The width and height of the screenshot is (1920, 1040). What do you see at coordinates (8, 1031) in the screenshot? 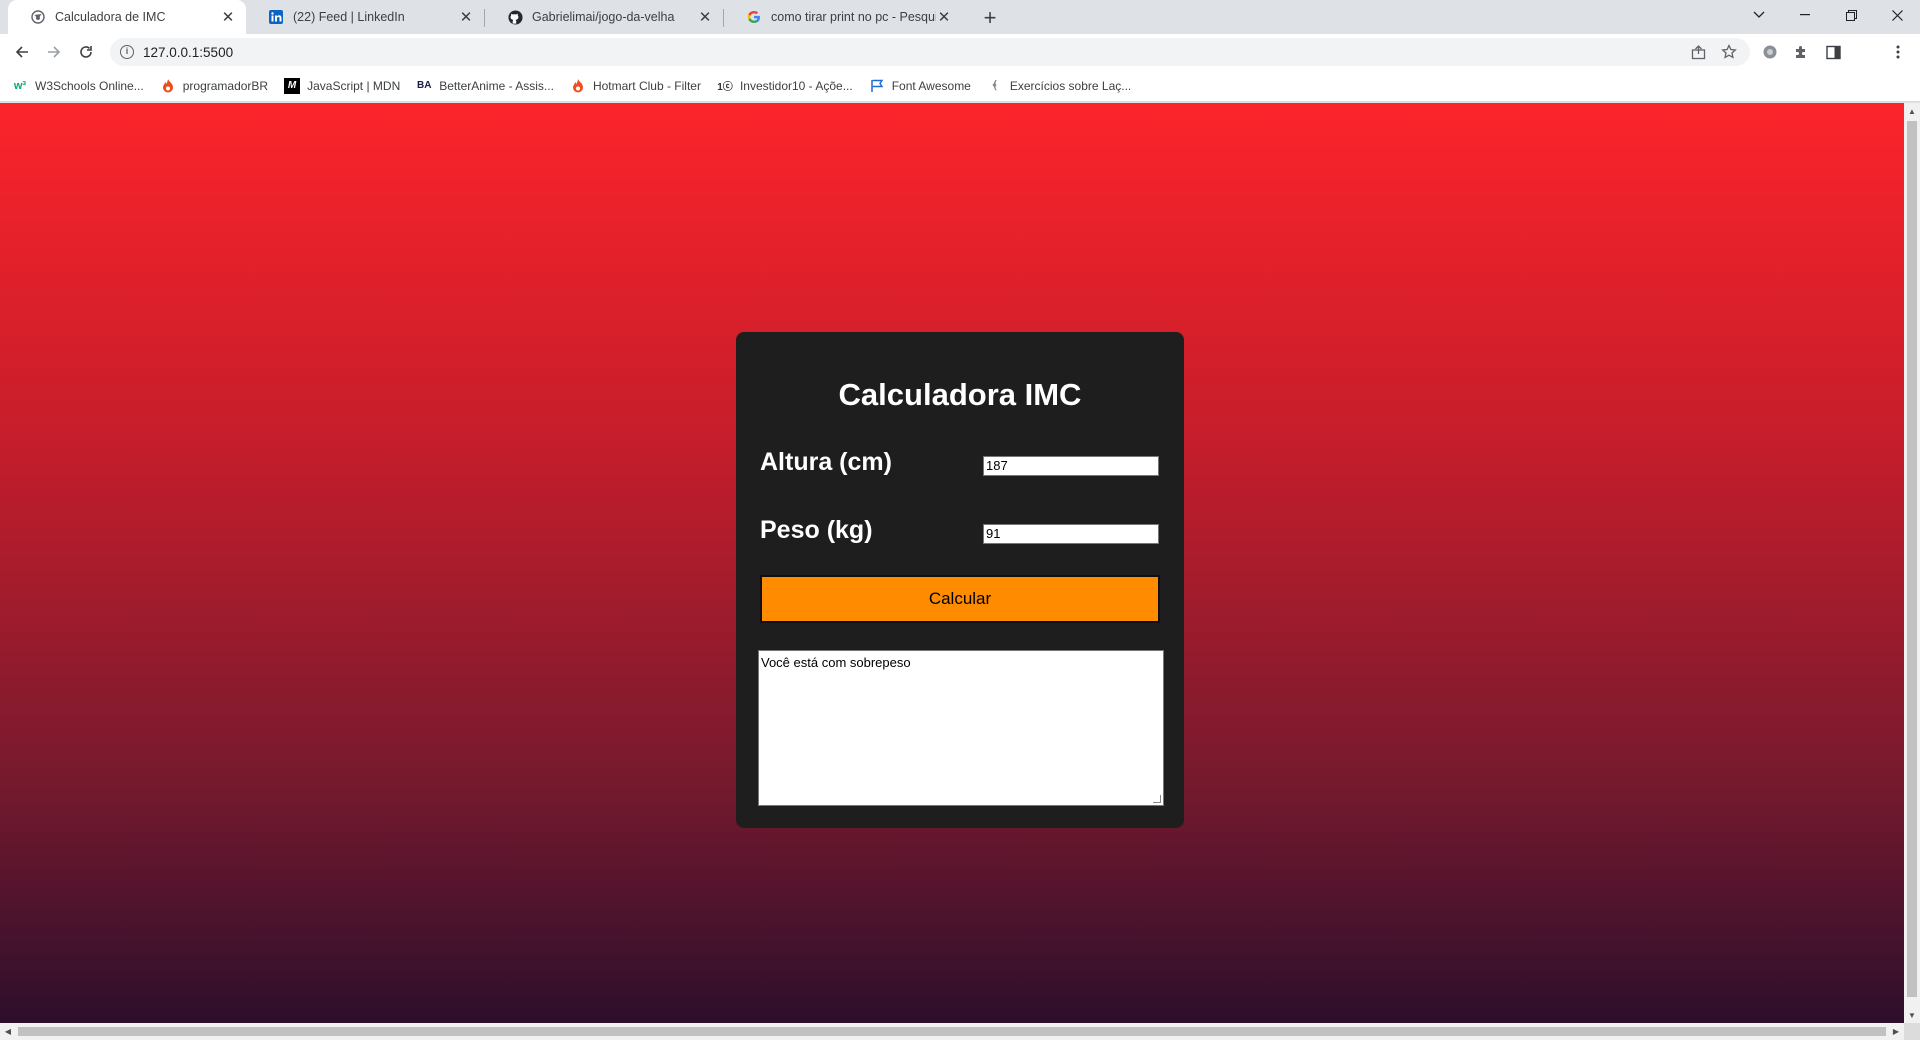
I see `scroll-left-icon: ◀` at bounding box center [8, 1031].